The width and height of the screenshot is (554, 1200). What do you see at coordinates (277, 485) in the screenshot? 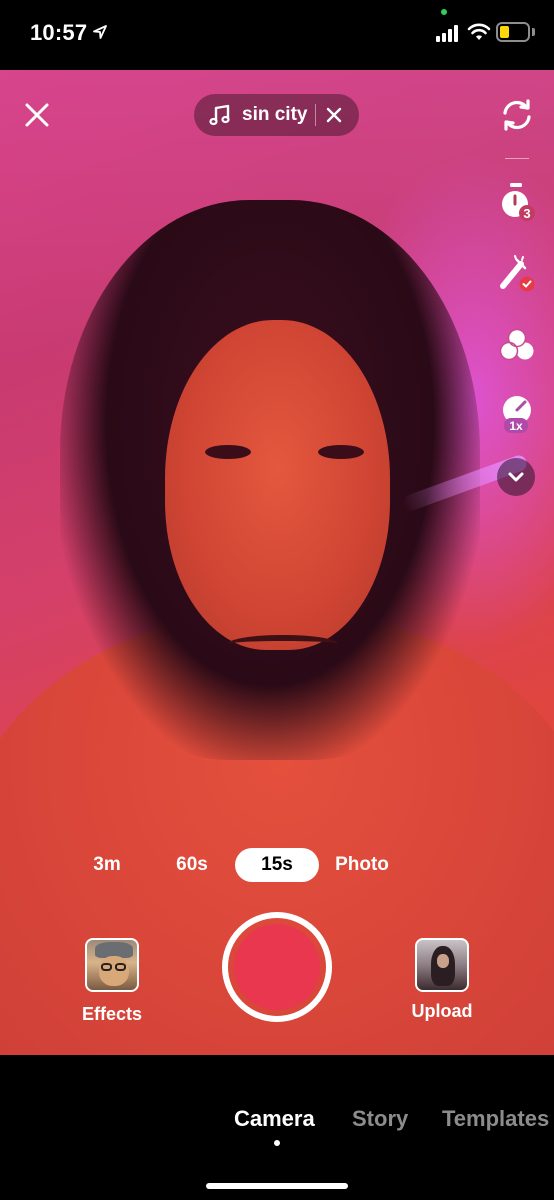
I see `subject-face` at bounding box center [277, 485].